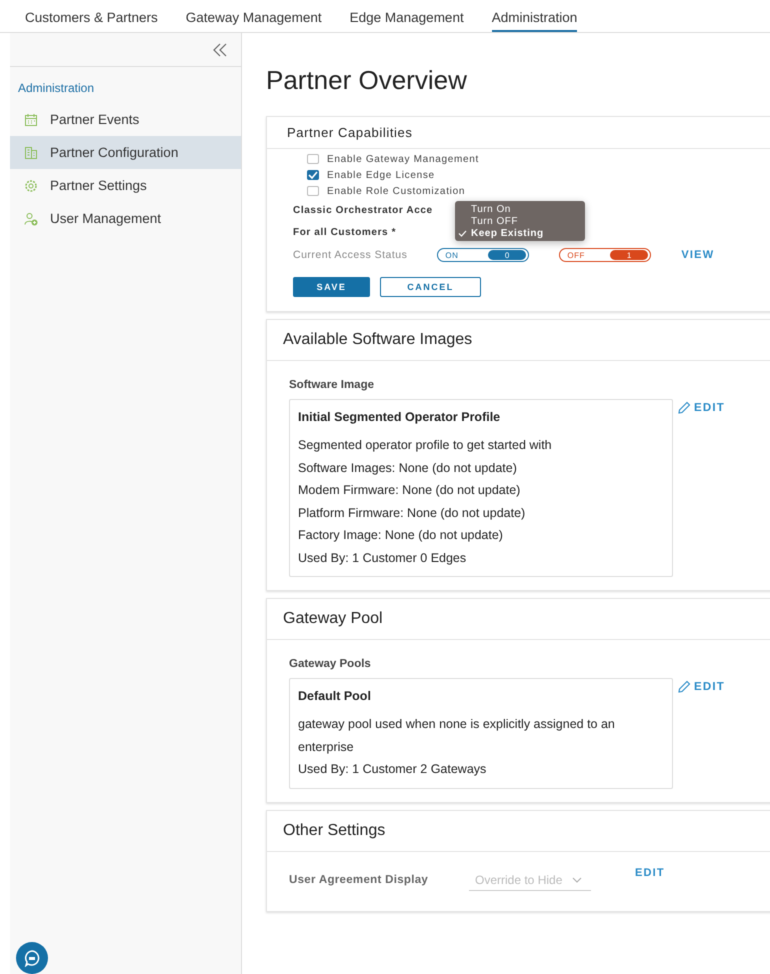 This screenshot has width=770, height=974. Describe the element at coordinates (462, 233) in the screenshot. I see `check-icon` at that location.